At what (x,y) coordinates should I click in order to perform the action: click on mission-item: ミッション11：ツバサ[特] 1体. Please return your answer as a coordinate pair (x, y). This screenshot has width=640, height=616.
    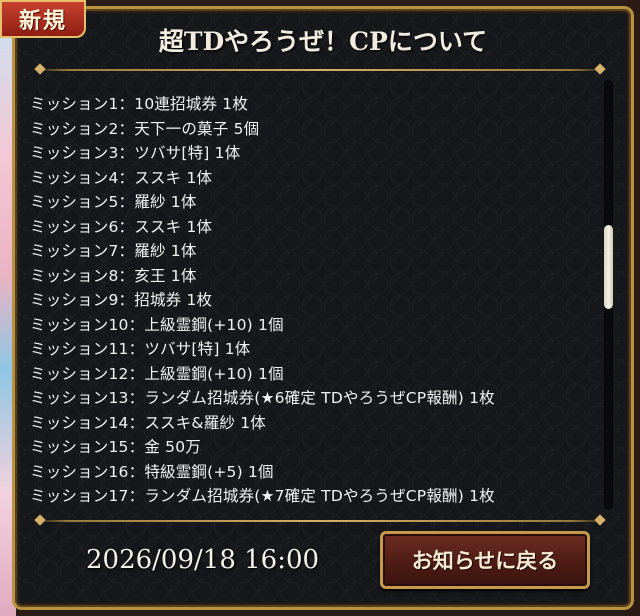
    Looking at the image, I should click on (140, 349).